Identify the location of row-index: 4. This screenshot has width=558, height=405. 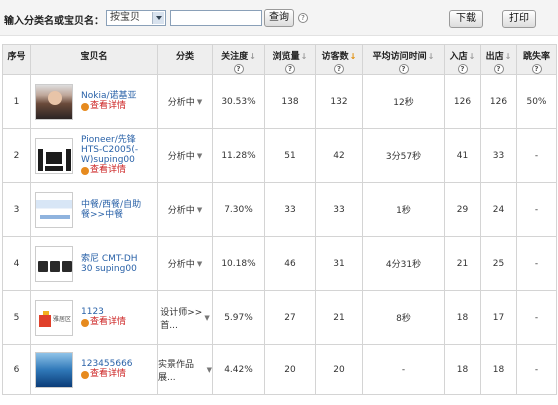
(16, 263).